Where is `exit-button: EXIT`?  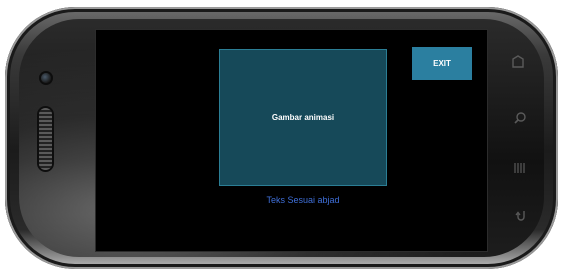
exit-button: EXIT is located at coordinates (442, 63).